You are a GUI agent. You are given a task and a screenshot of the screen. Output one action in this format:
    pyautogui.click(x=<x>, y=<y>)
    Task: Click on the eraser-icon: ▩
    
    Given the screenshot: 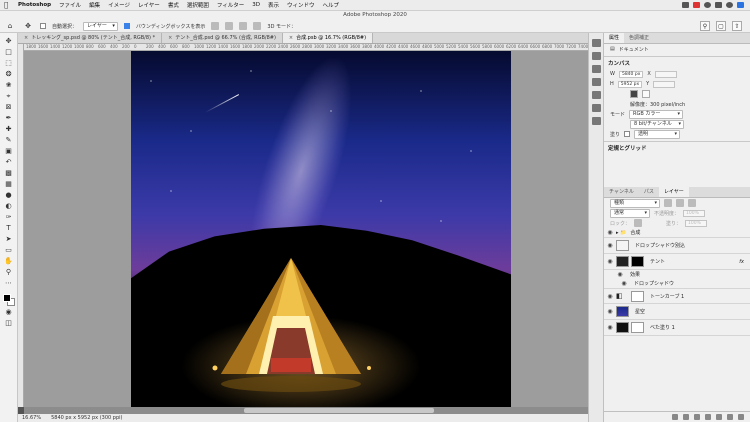 What is the action you would take?
    pyautogui.click(x=9, y=173)
    